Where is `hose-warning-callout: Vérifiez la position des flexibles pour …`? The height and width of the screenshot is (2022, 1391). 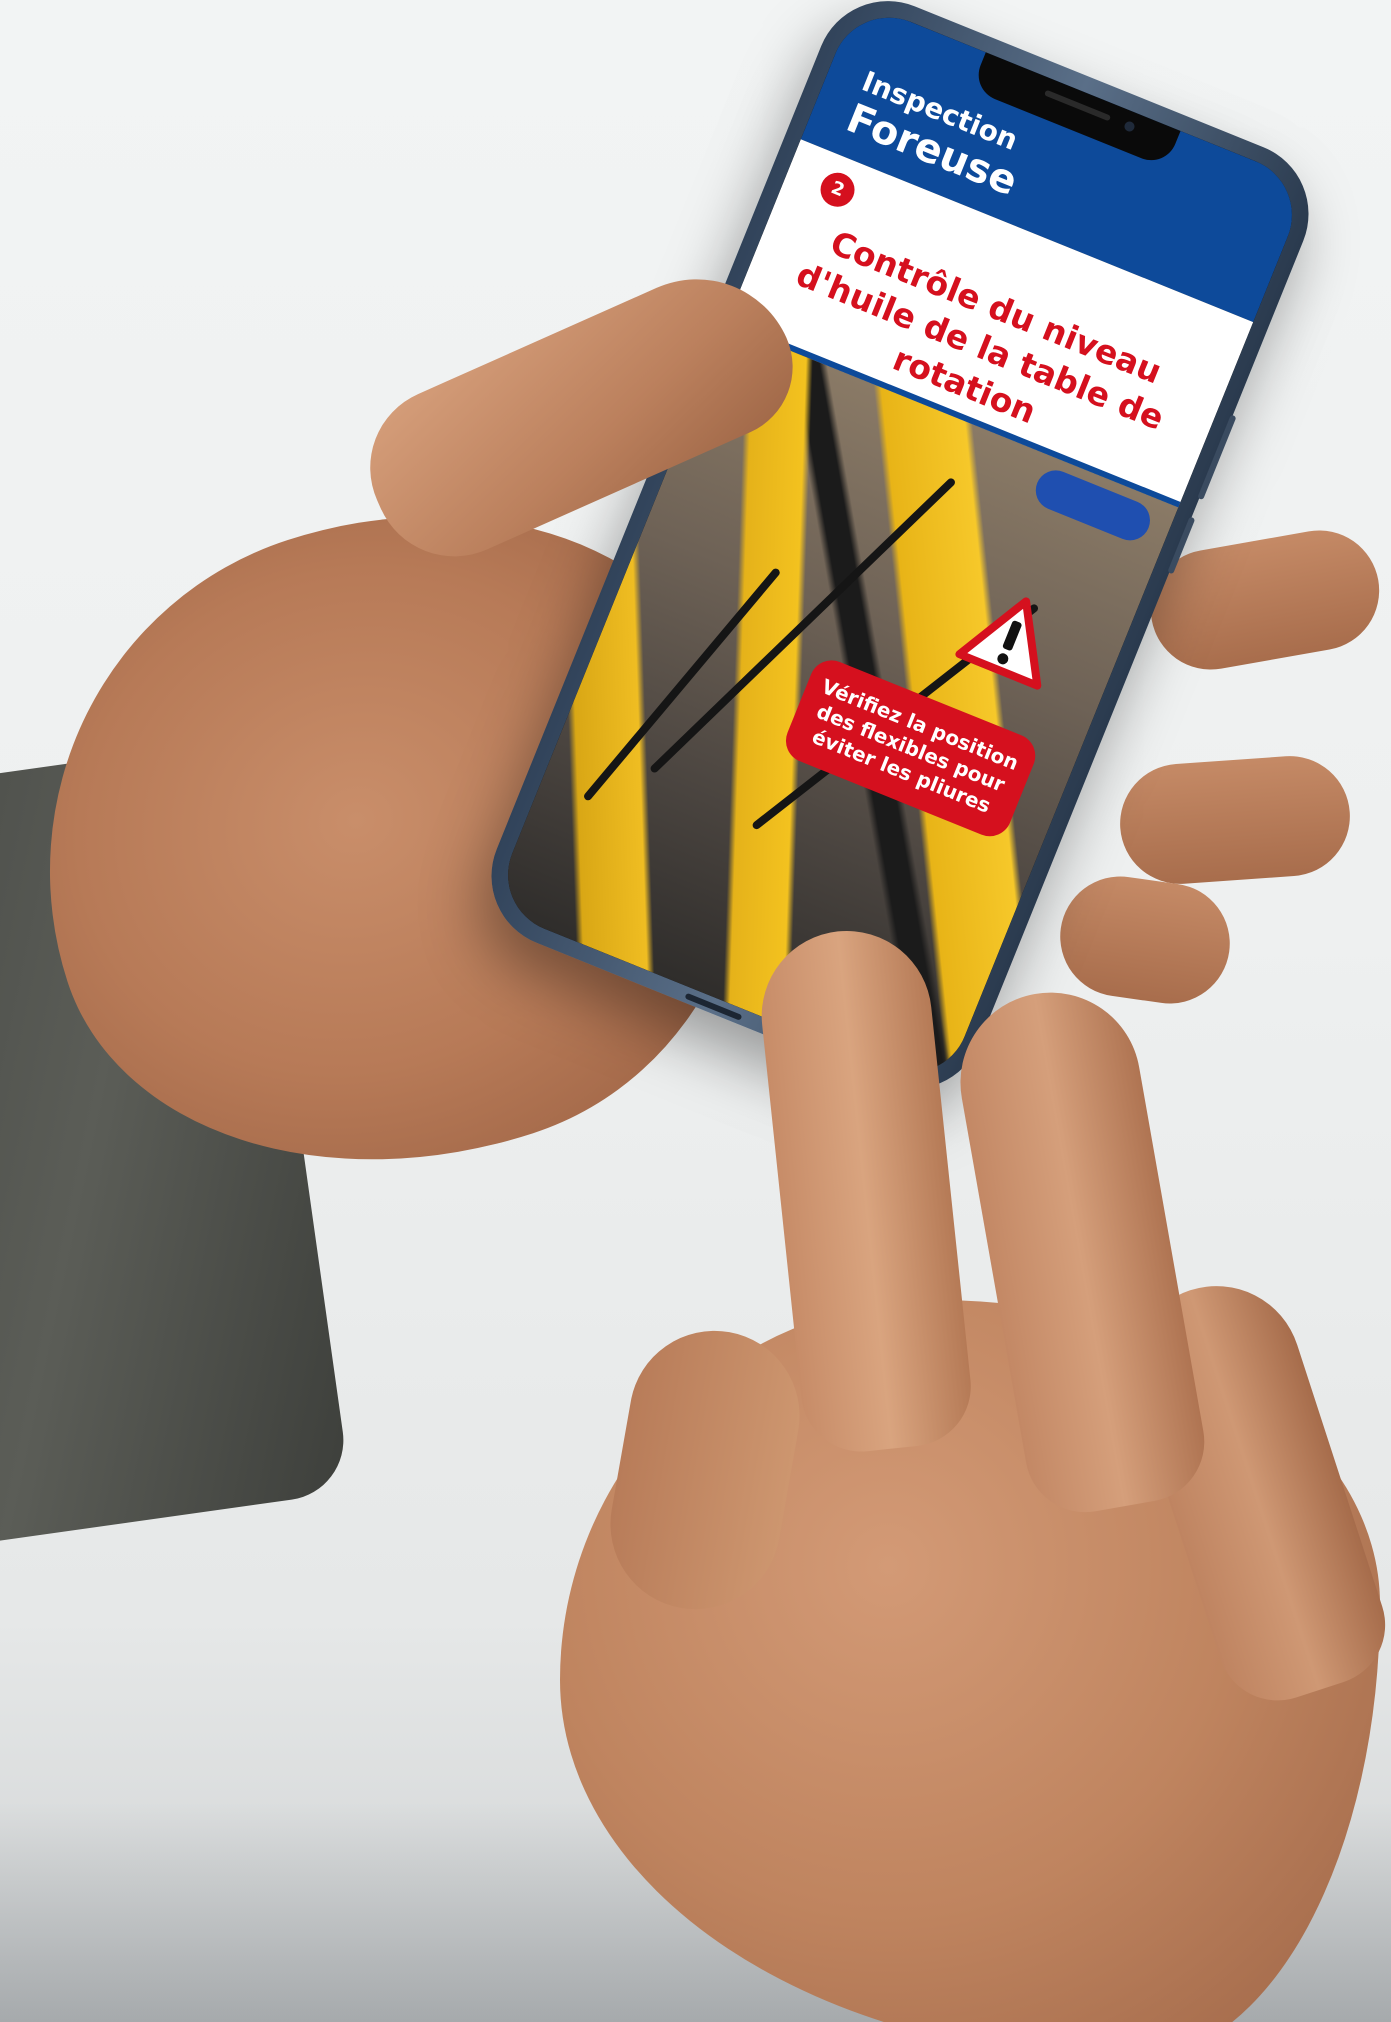
hose-warning-callout: Vérifiez la position des flexibles pour … is located at coordinates (910, 748).